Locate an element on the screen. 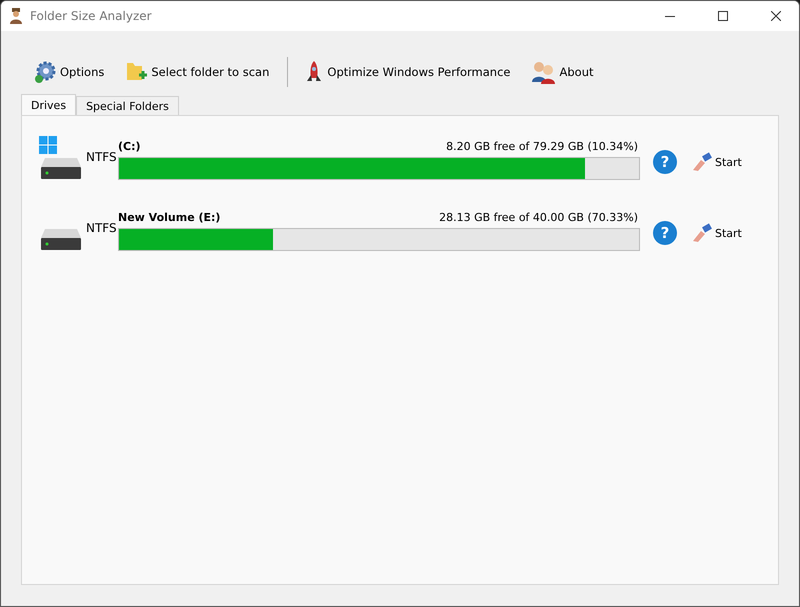 The height and width of the screenshot is (607, 800). toolbar-button: About is located at coordinates (562, 72).